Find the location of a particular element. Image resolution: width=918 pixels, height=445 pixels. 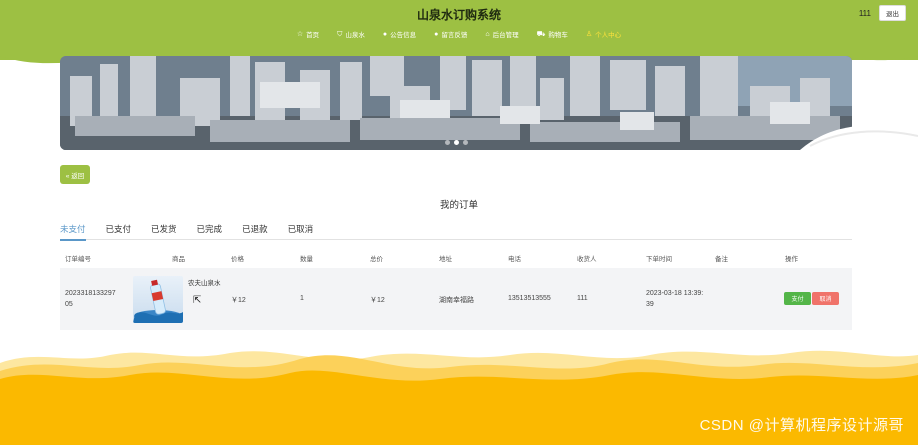

cancel-order-button: 取消 is located at coordinates (825, 298).